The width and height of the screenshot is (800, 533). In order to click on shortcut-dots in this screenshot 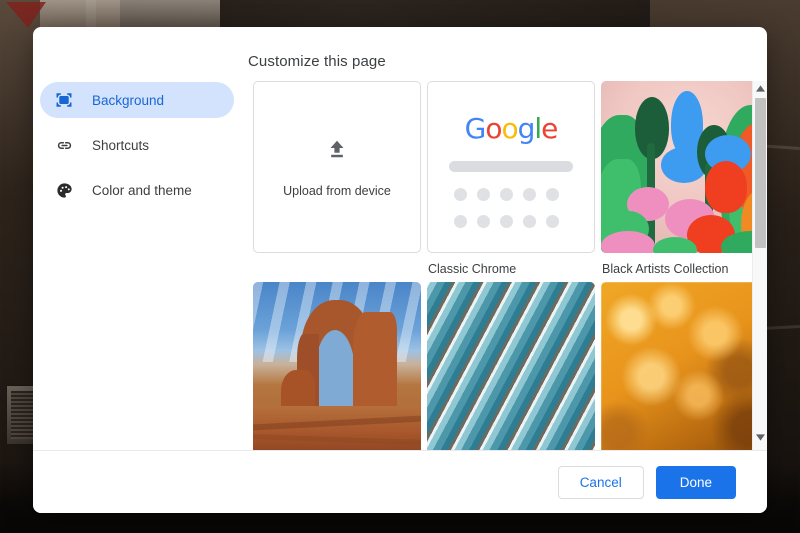, I will do `click(511, 208)`.